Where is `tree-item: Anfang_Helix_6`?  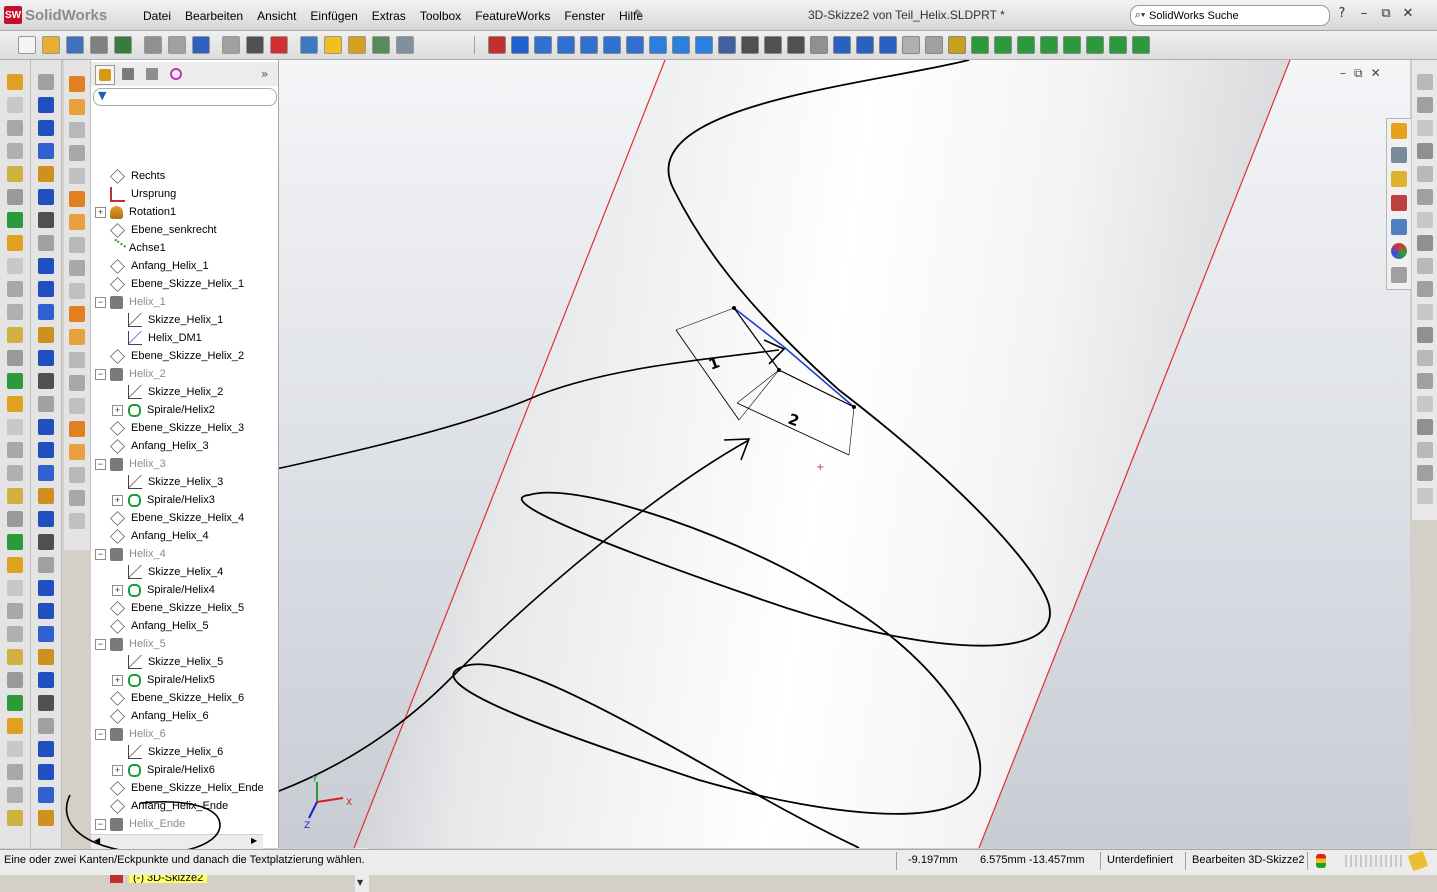
tree-item: Anfang_Helix_6 is located at coordinates (159, 716).